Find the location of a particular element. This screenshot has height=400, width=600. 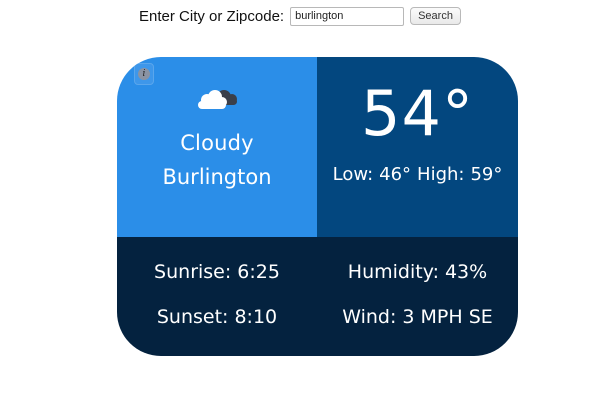

wind-value: 3 MPH SE is located at coordinates (447, 317).